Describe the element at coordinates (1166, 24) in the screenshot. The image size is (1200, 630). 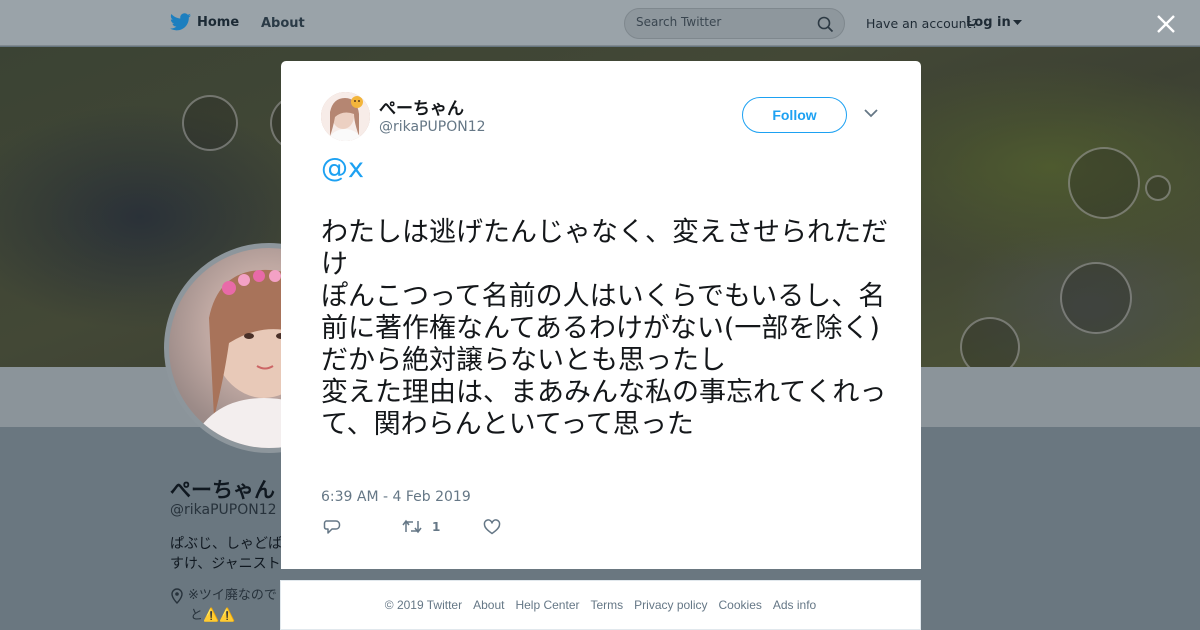
I see `close-icon` at that location.